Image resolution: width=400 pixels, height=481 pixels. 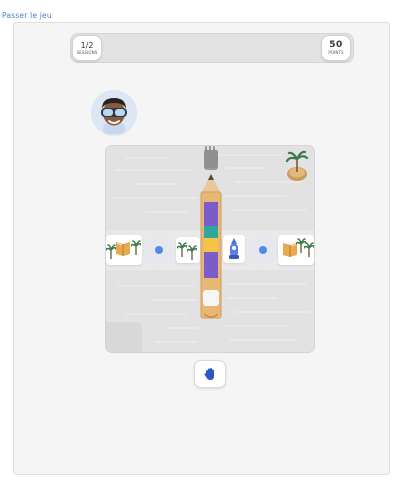 I want to click on progress-track, so click(x=212, y=48).